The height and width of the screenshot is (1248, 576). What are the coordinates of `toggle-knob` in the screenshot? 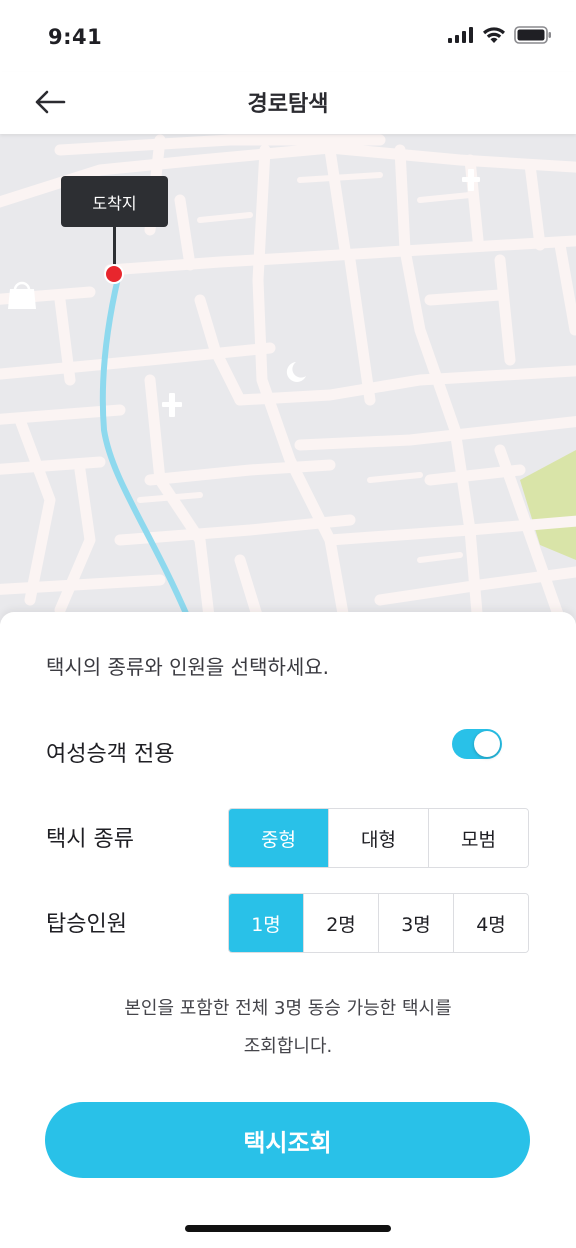 It's located at (487, 744).